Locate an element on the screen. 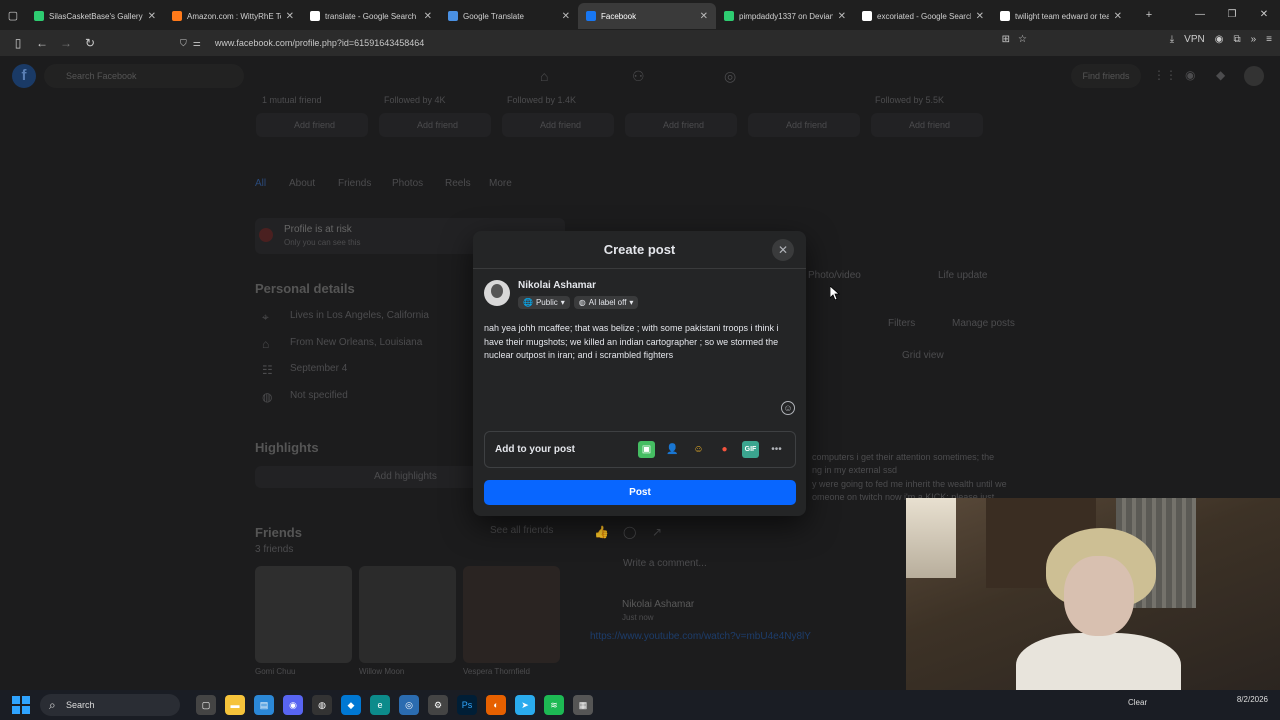  profile-tab: All is located at coordinates (260, 183).